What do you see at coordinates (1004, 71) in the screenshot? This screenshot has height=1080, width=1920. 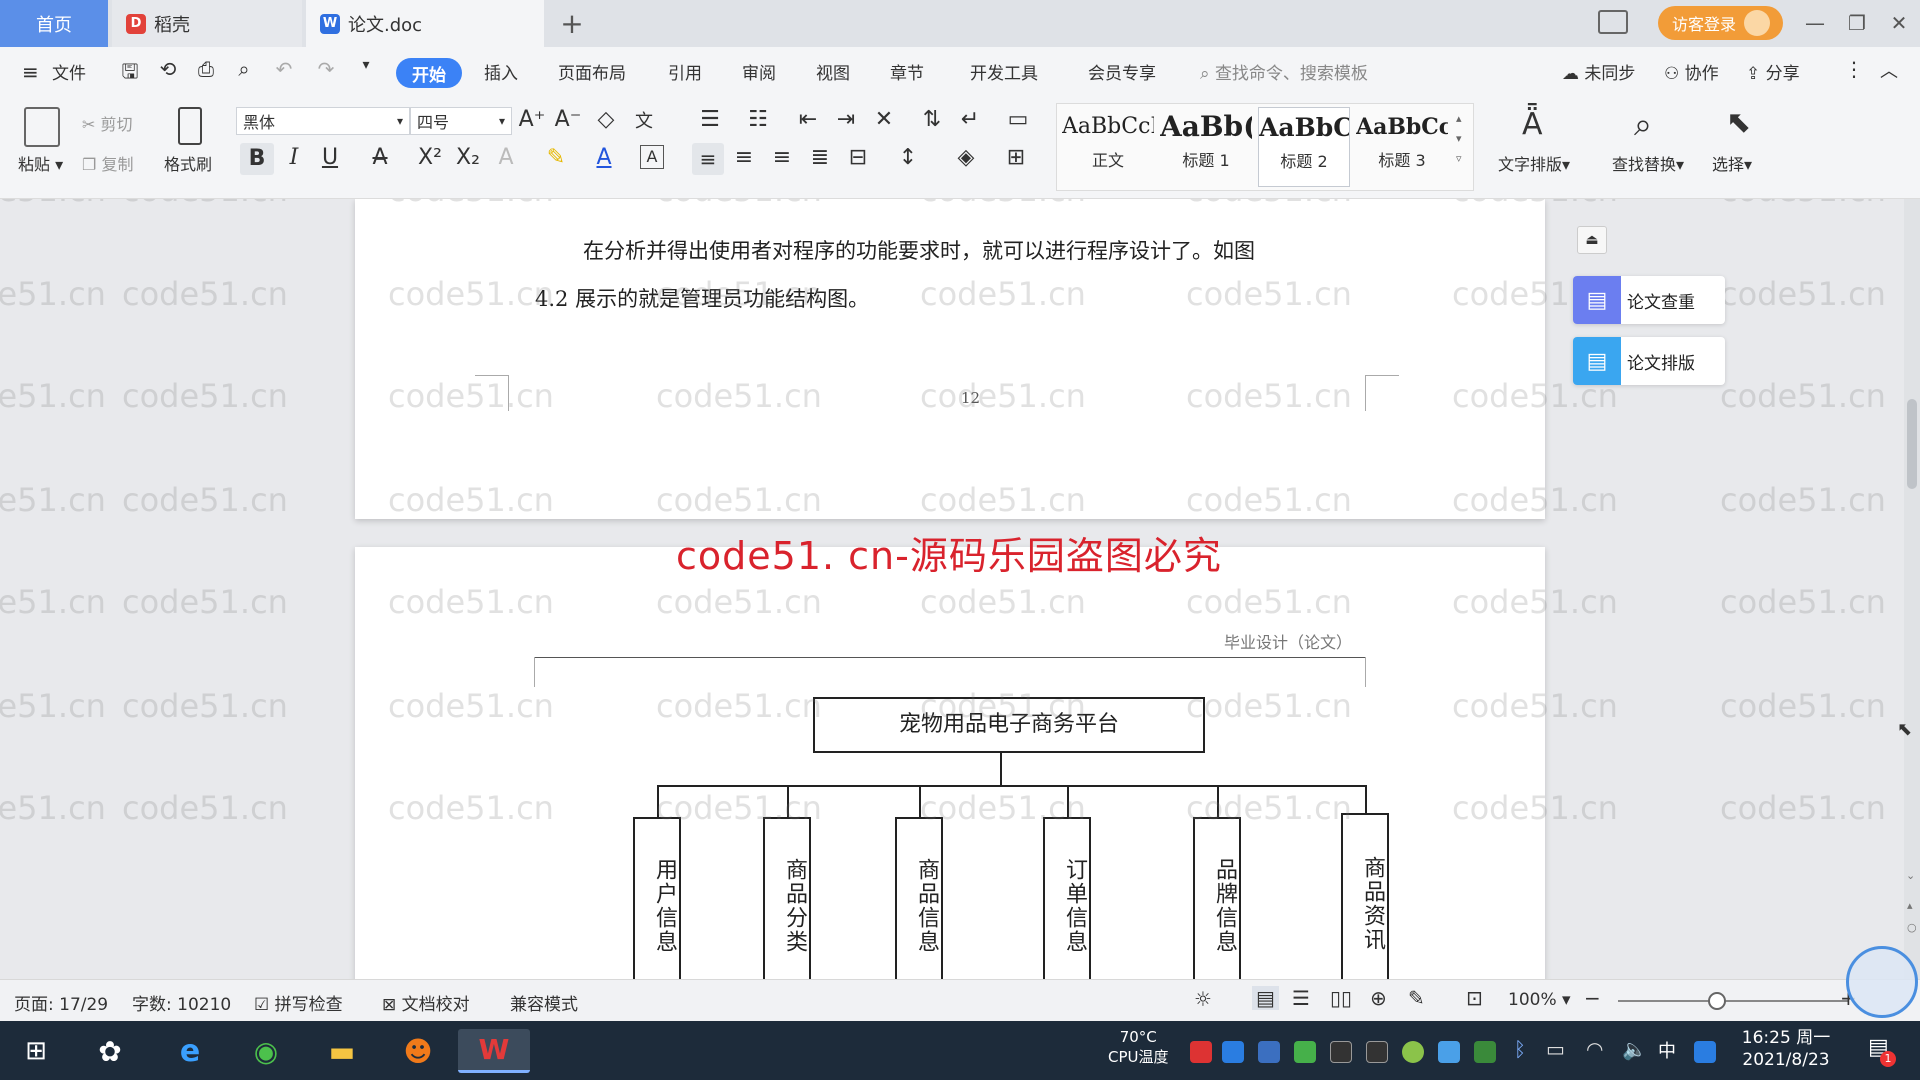 I see `menu-developer: 开发工具` at bounding box center [1004, 71].